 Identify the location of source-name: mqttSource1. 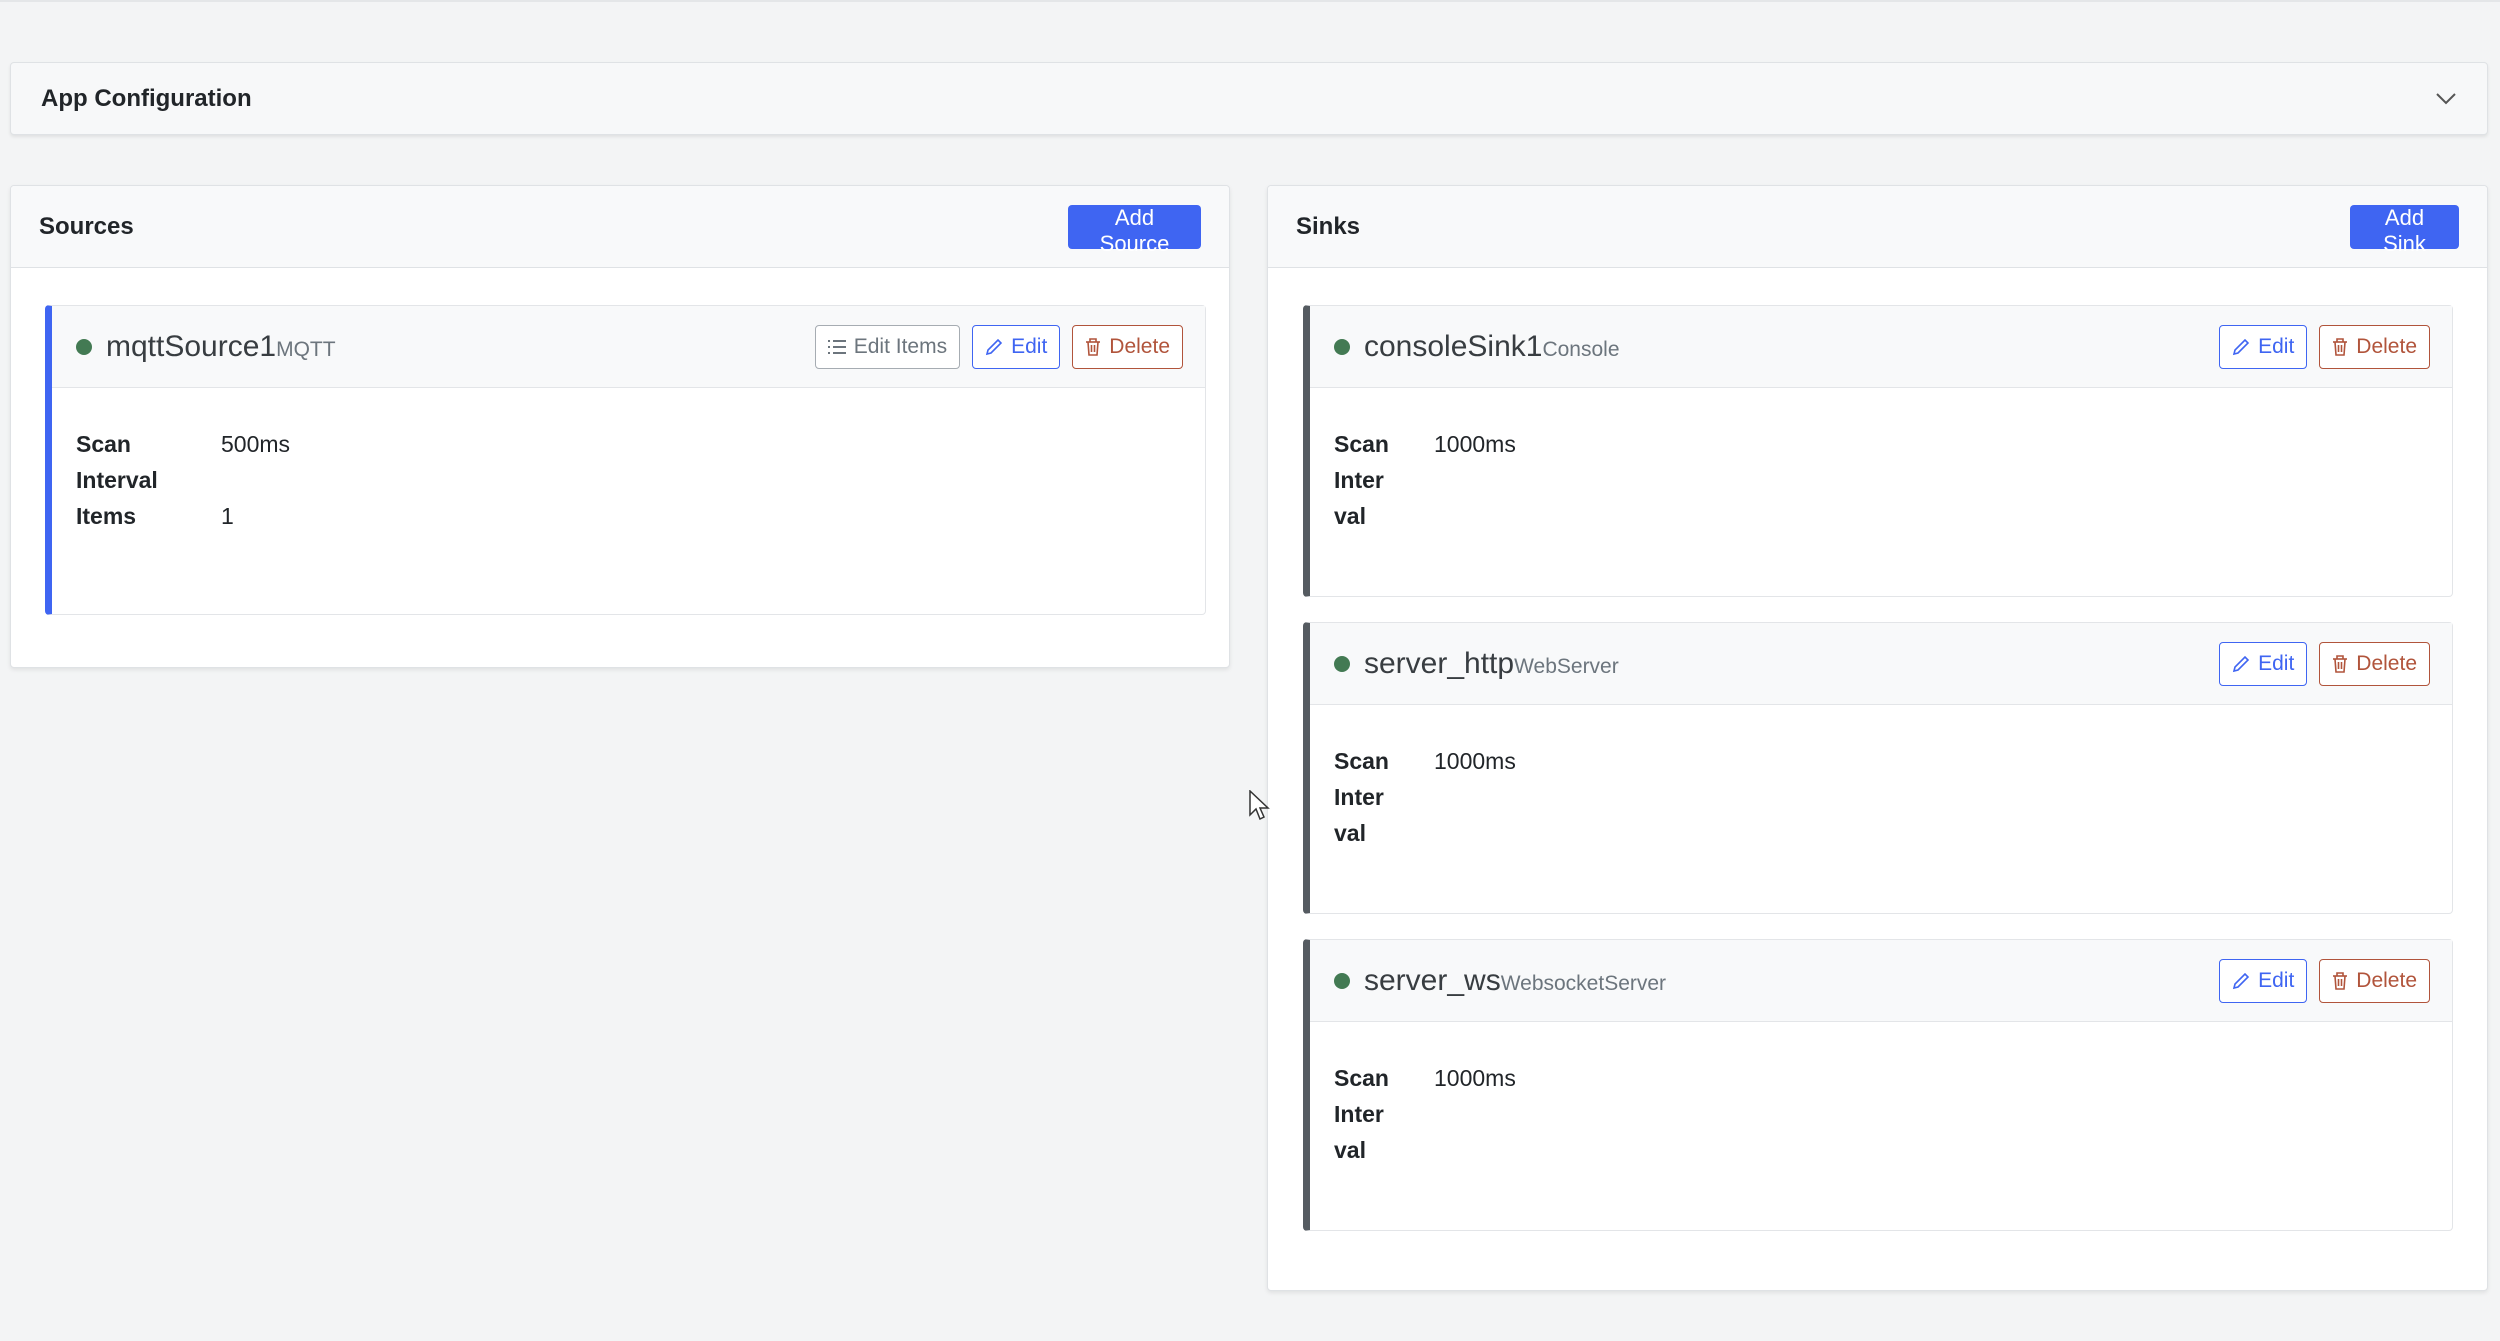
(191, 346).